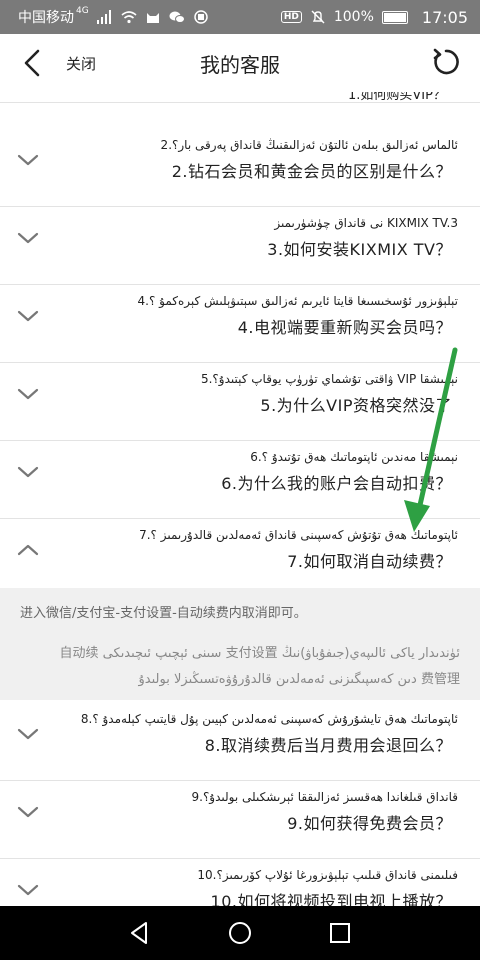  What do you see at coordinates (240, 63) in the screenshot?
I see `header: 关闭 我的客服` at bounding box center [240, 63].